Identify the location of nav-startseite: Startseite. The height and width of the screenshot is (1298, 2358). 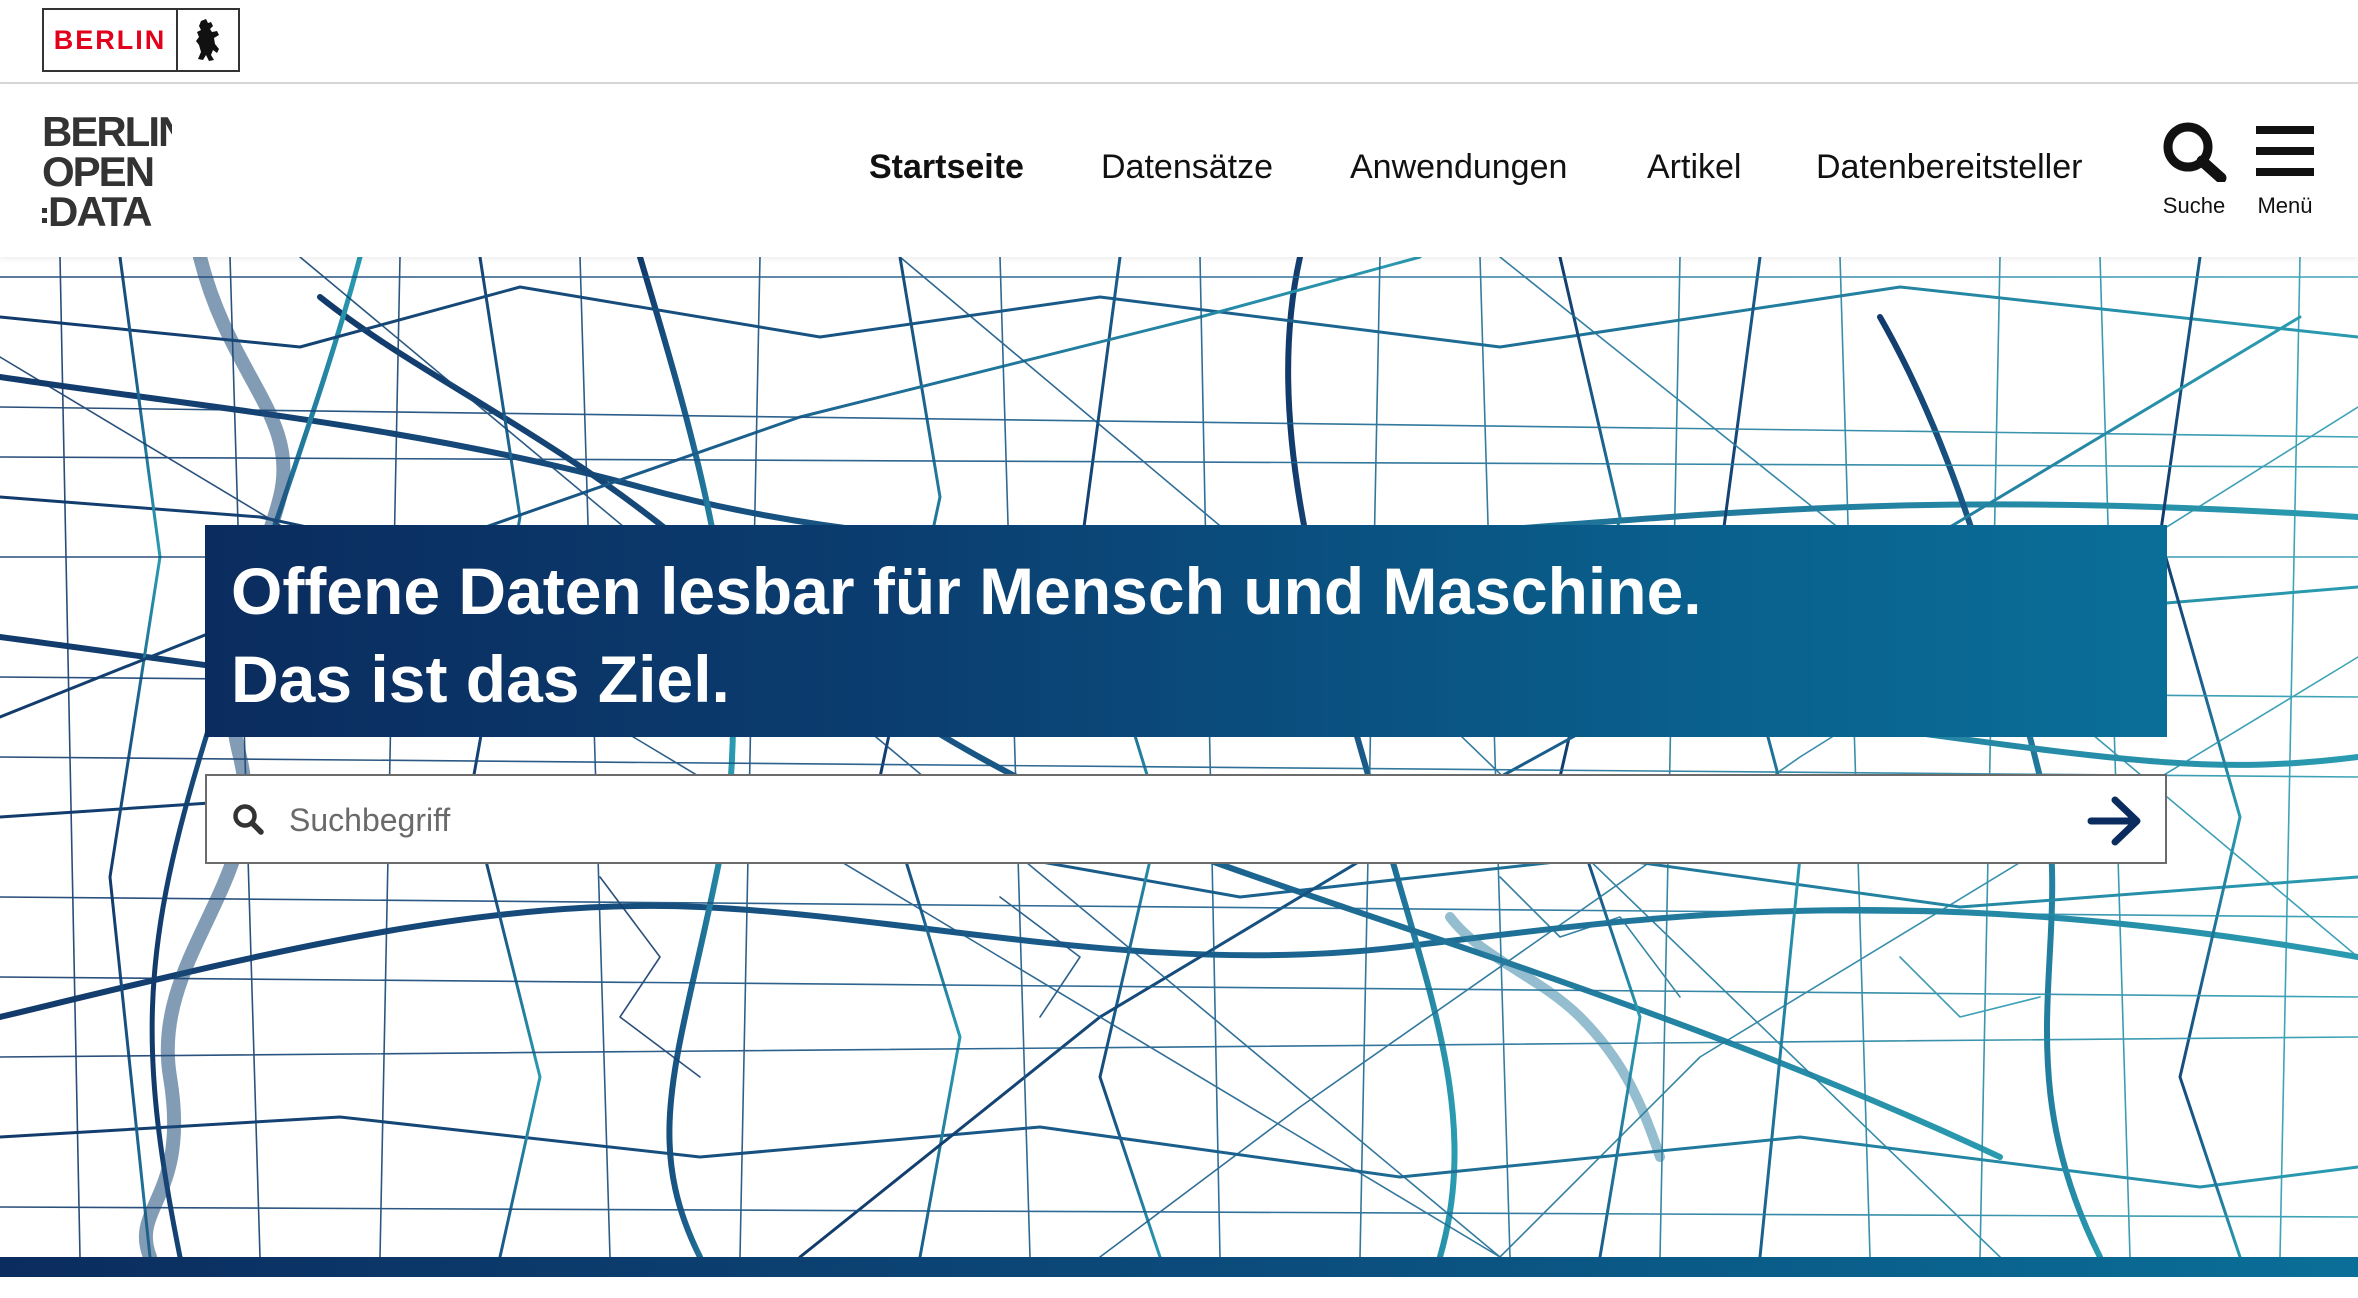
(946, 167).